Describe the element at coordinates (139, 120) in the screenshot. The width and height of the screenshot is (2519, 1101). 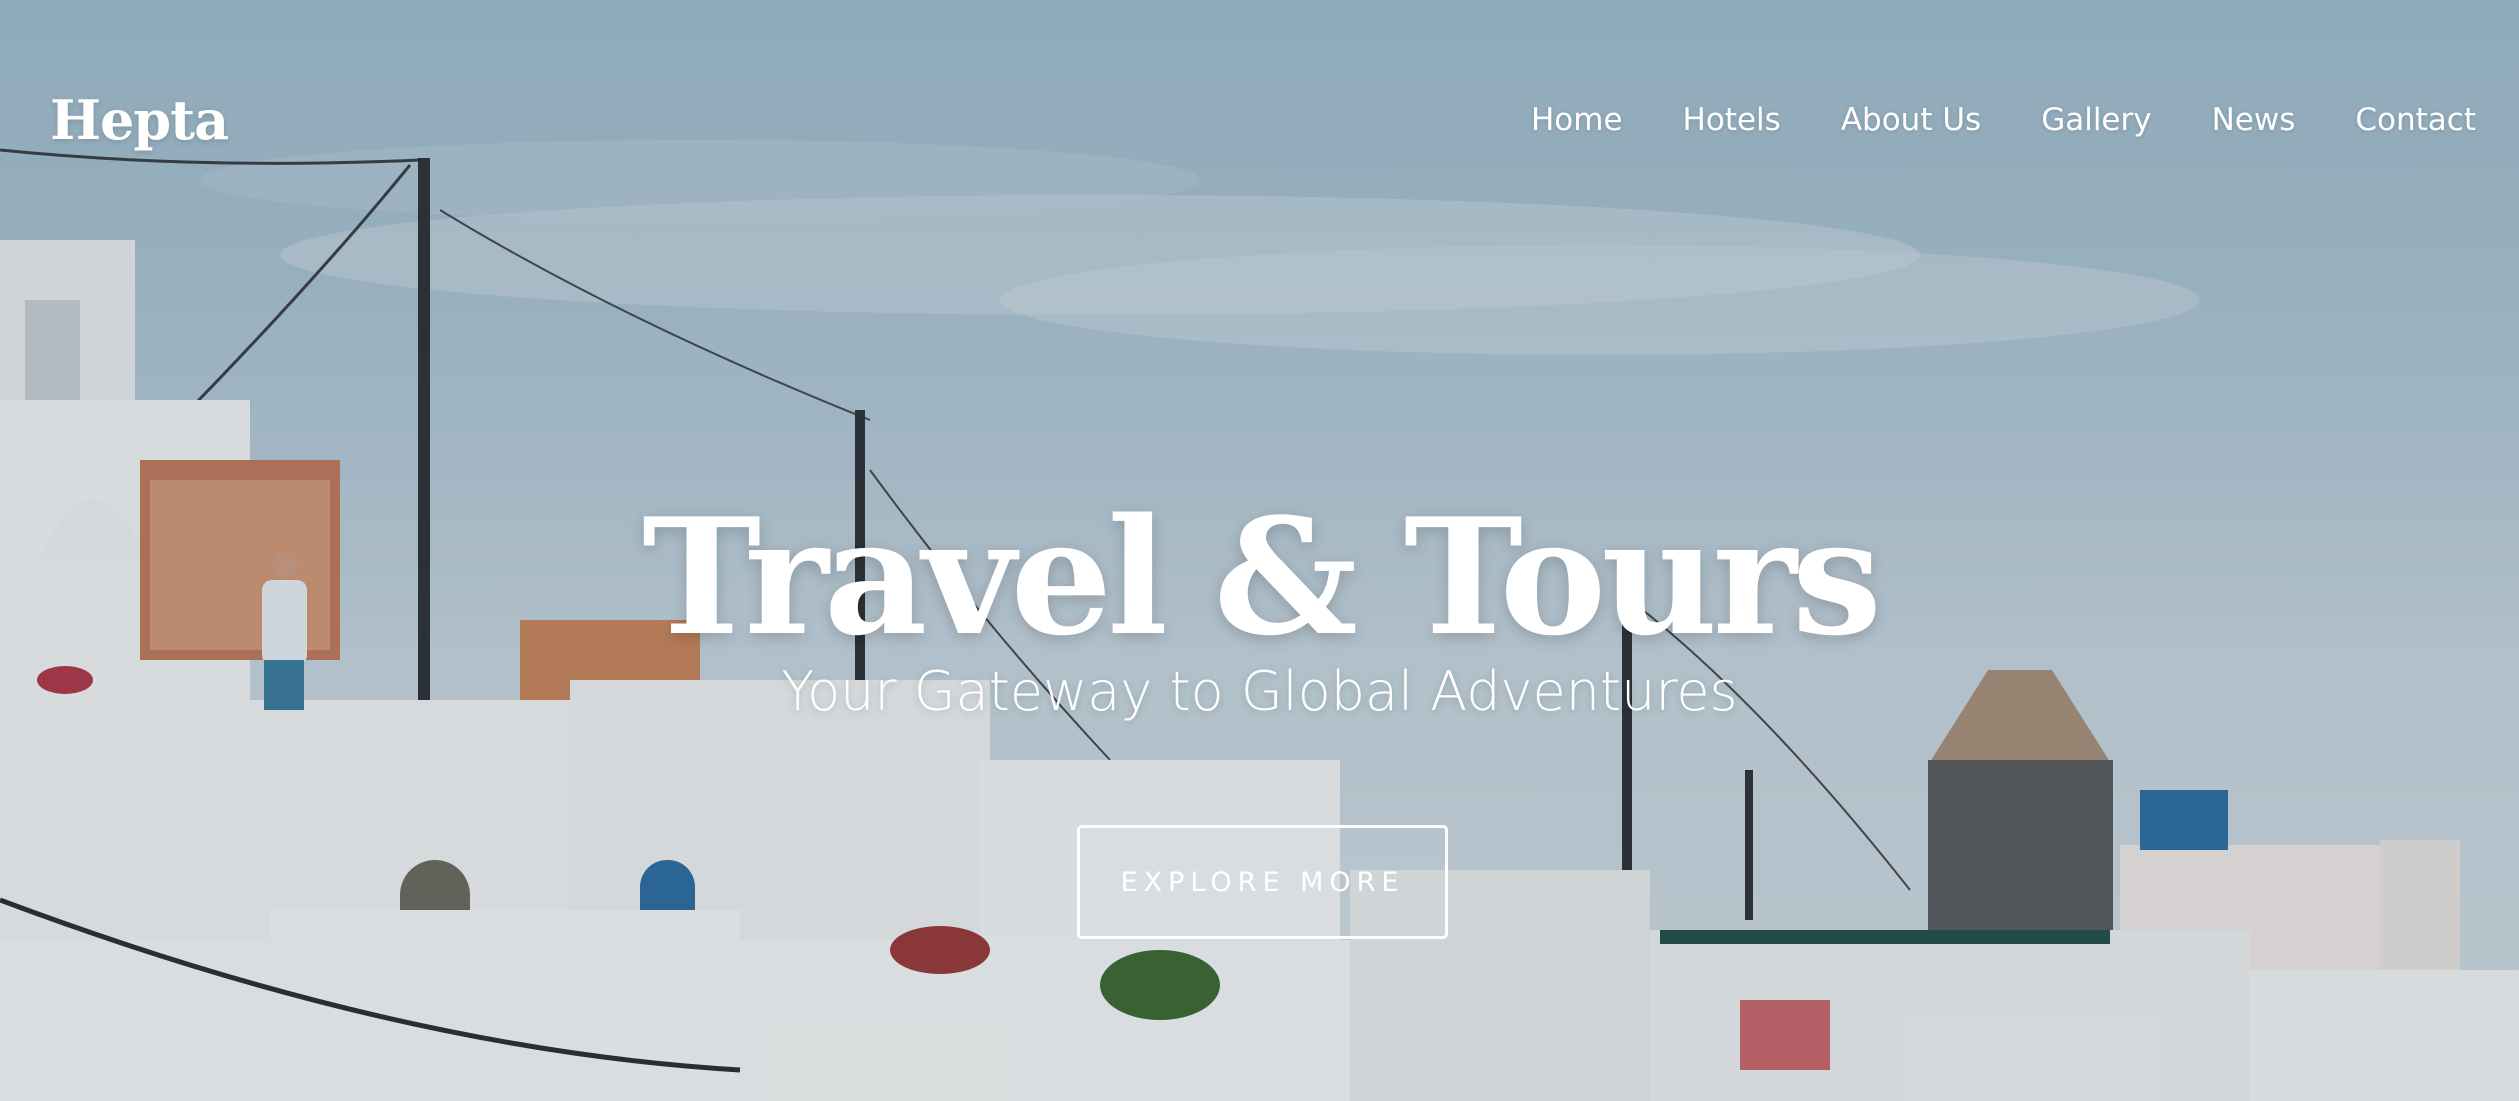
I see `site-logo: Hepta` at that location.